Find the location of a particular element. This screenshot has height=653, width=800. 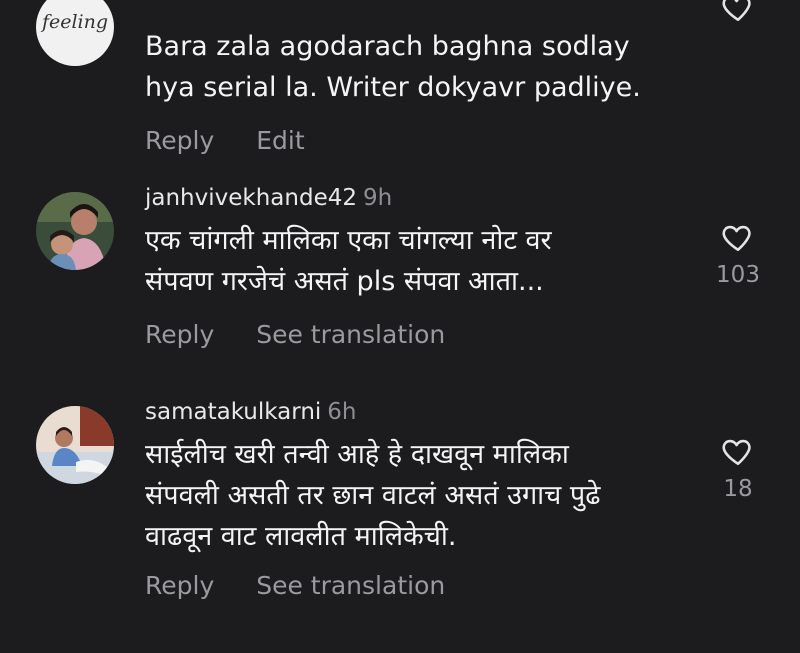

edit-button: Edit is located at coordinates (280, 140).